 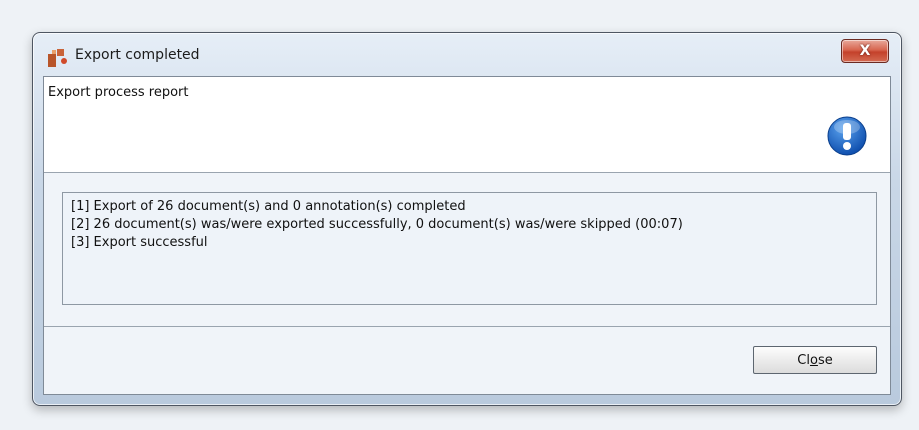 What do you see at coordinates (467, 360) in the screenshot?
I see `button-bar: Cl o se` at bounding box center [467, 360].